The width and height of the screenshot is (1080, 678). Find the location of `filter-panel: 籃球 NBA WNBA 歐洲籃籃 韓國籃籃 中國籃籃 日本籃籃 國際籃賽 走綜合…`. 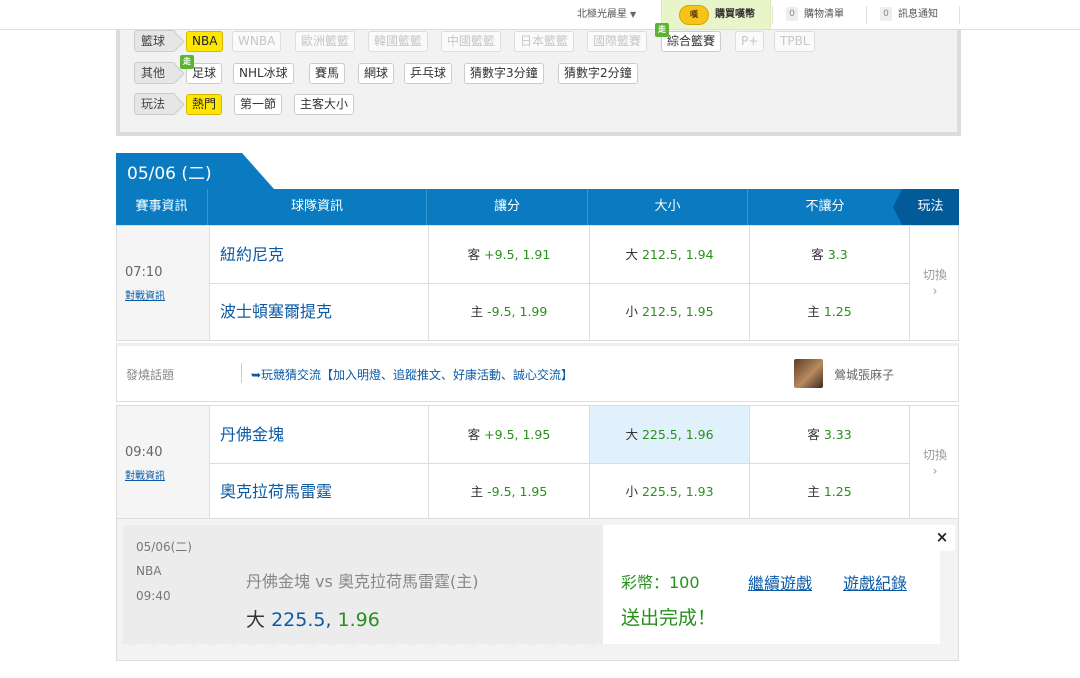

filter-panel: 籃球 NBA WNBA 歐洲籃籃 韓國籃籃 中國籃籃 日本籃籃 國際籃賽 走綜合… is located at coordinates (538, 79).